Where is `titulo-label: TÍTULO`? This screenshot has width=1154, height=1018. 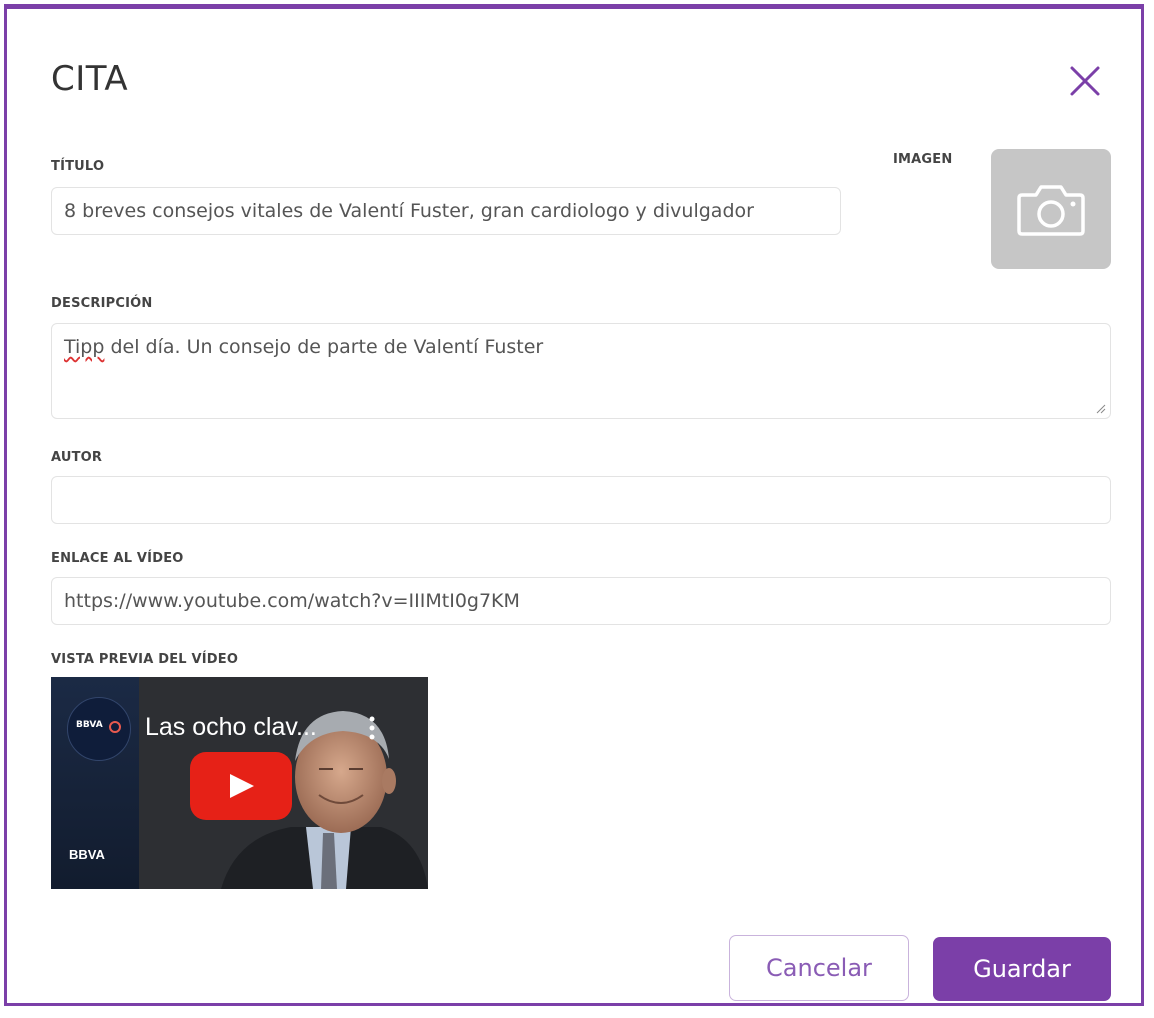 titulo-label: TÍTULO is located at coordinates (78, 166).